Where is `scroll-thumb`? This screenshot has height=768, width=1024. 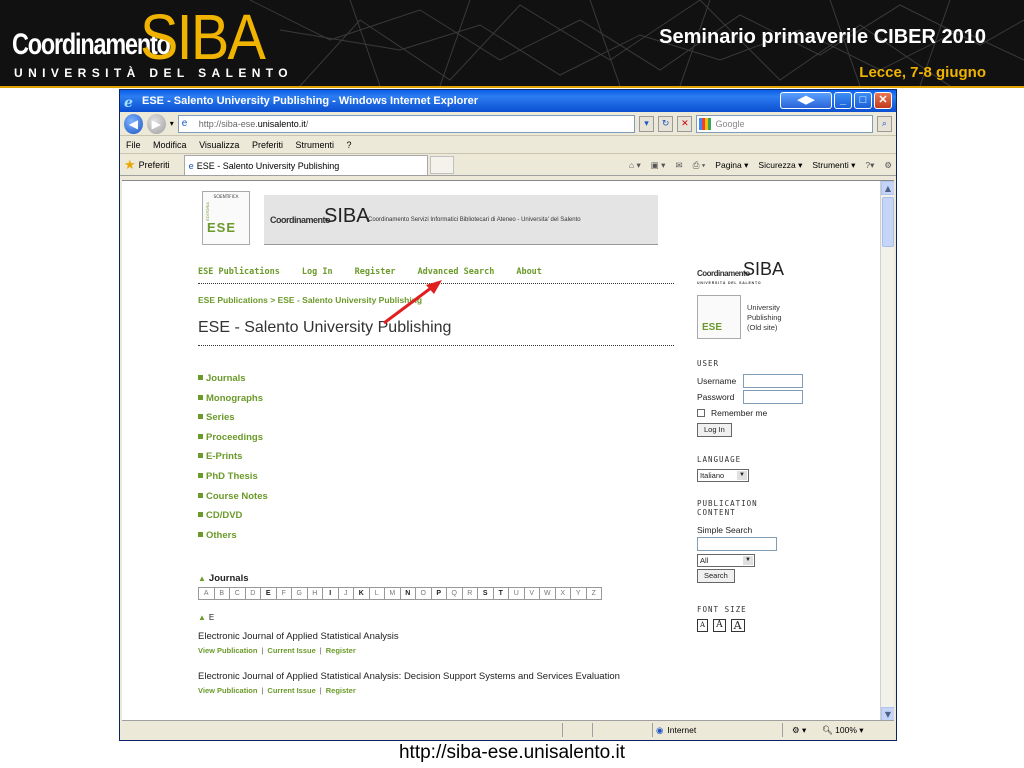 scroll-thumb is located at coordinates (888, 222).